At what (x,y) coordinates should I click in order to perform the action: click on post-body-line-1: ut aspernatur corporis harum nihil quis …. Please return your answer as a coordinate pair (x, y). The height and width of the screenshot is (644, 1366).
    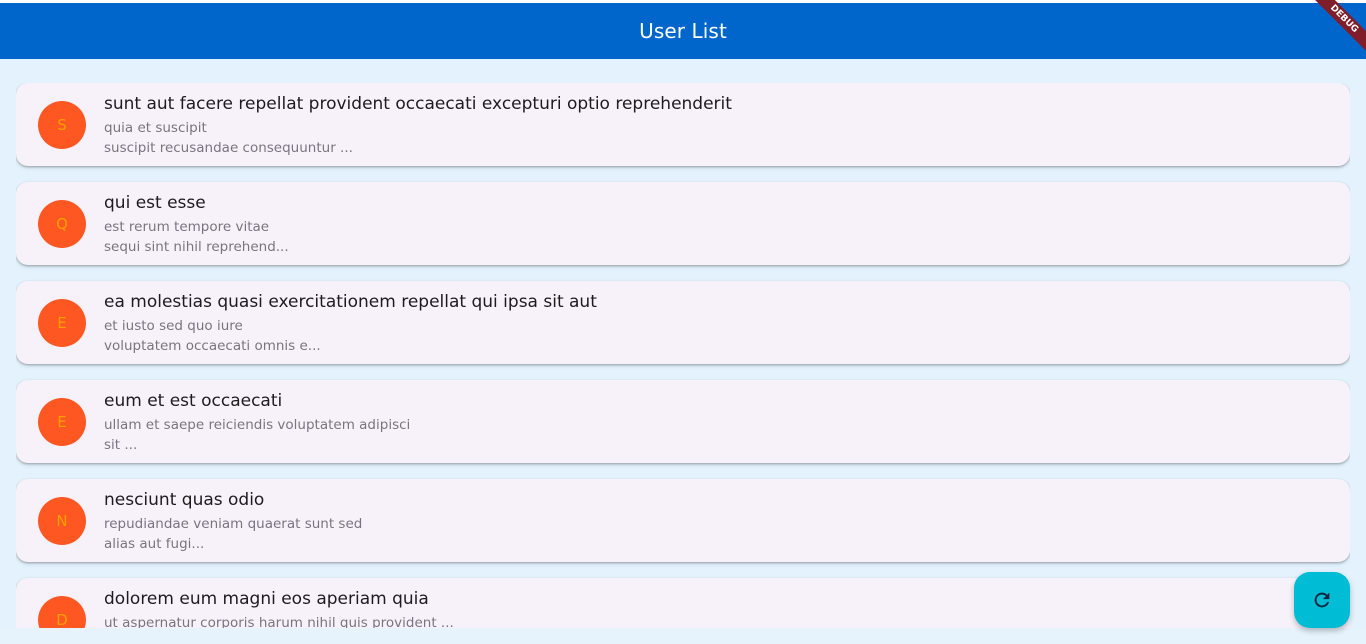
    Looking at the image, I should click on (279, 621).